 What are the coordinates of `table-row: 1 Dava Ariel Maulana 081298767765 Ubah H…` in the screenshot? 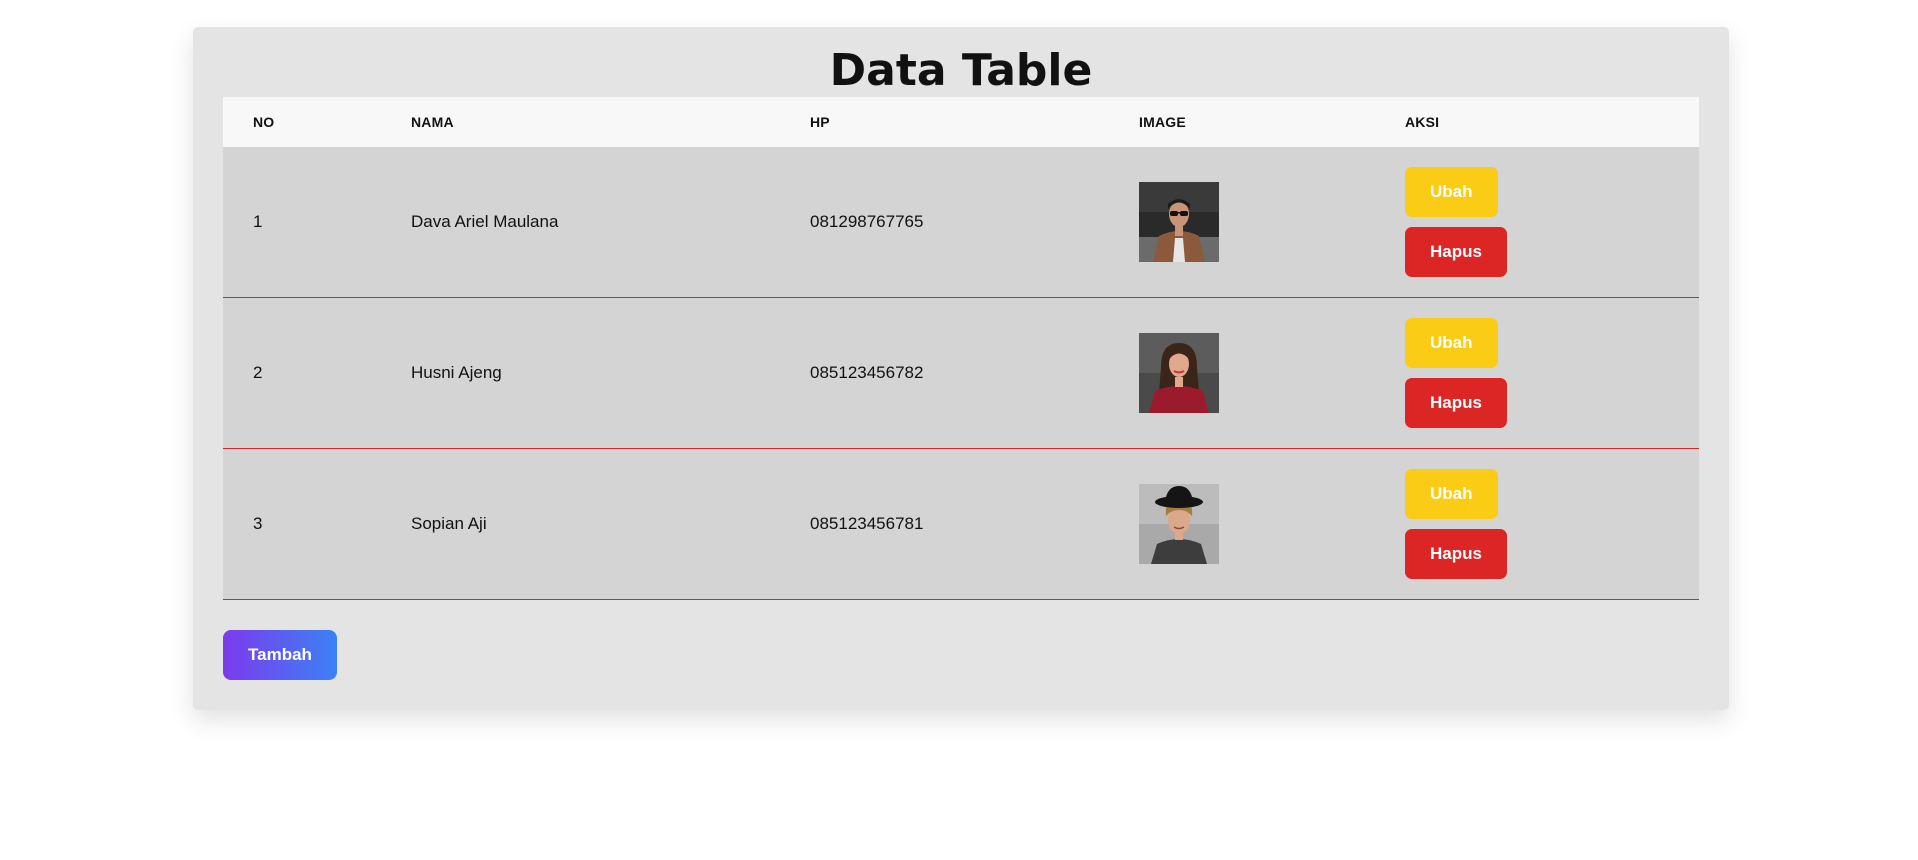 It's located at (961, 222).